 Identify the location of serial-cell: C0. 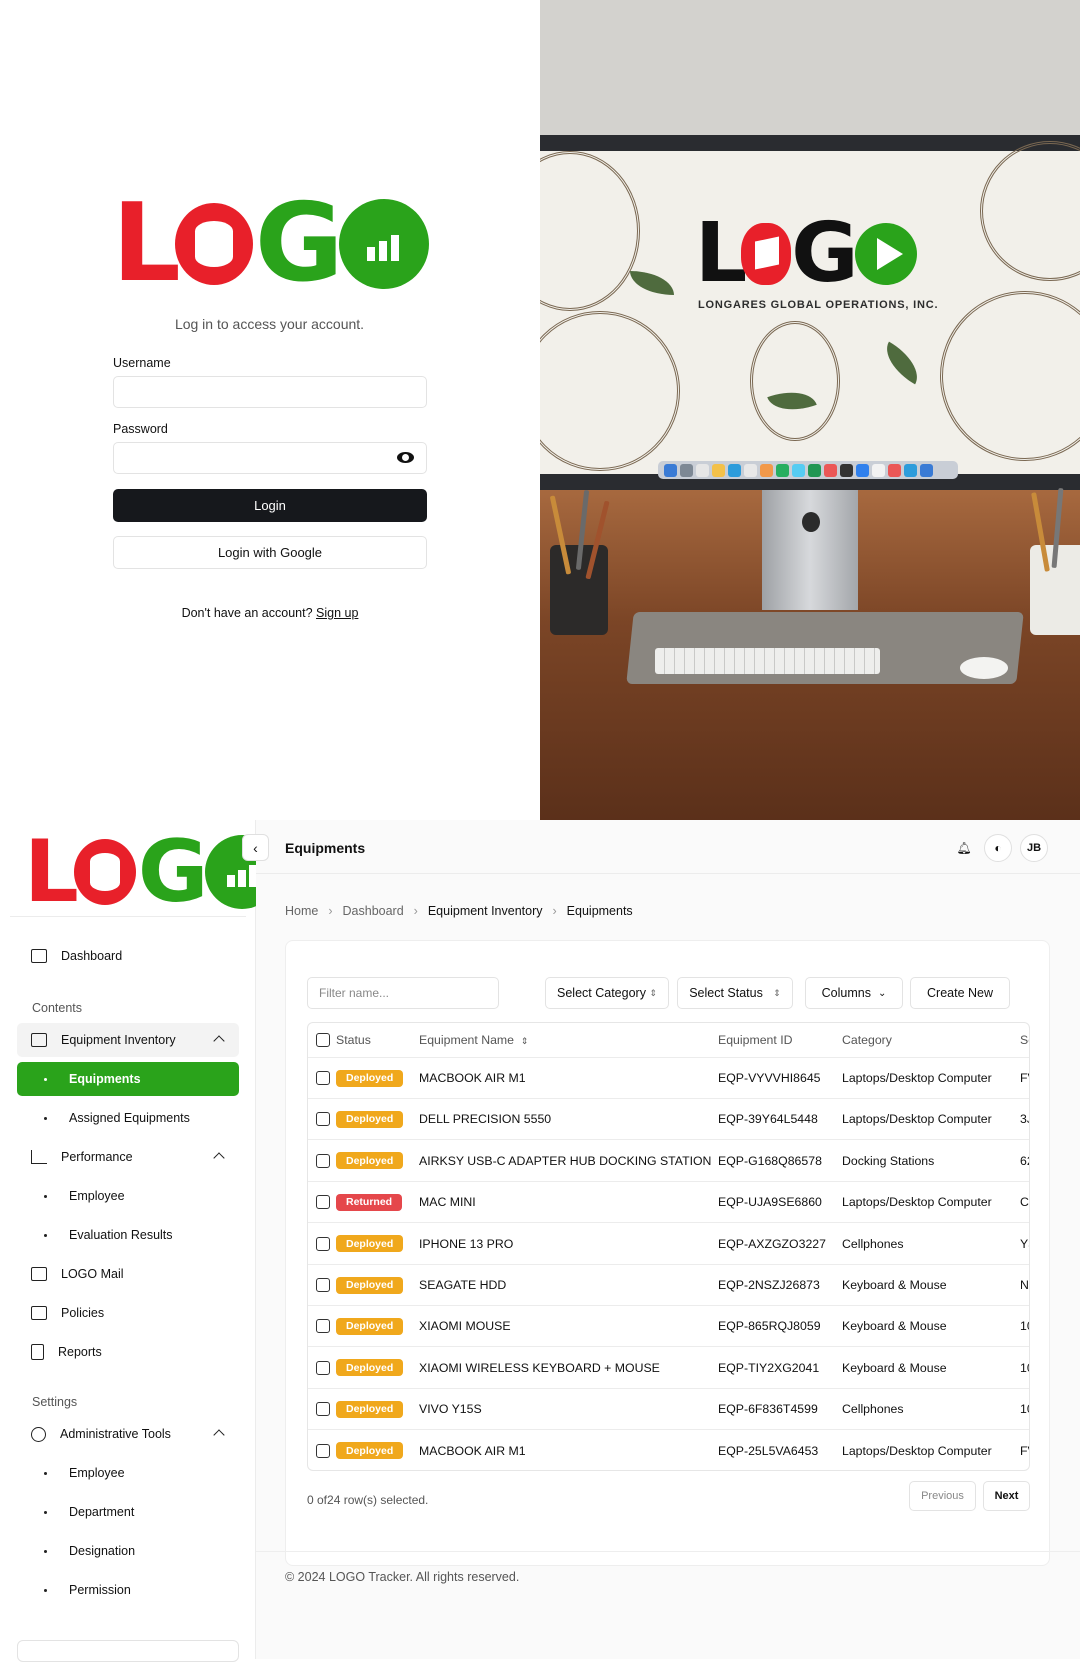
(1024, 1202).